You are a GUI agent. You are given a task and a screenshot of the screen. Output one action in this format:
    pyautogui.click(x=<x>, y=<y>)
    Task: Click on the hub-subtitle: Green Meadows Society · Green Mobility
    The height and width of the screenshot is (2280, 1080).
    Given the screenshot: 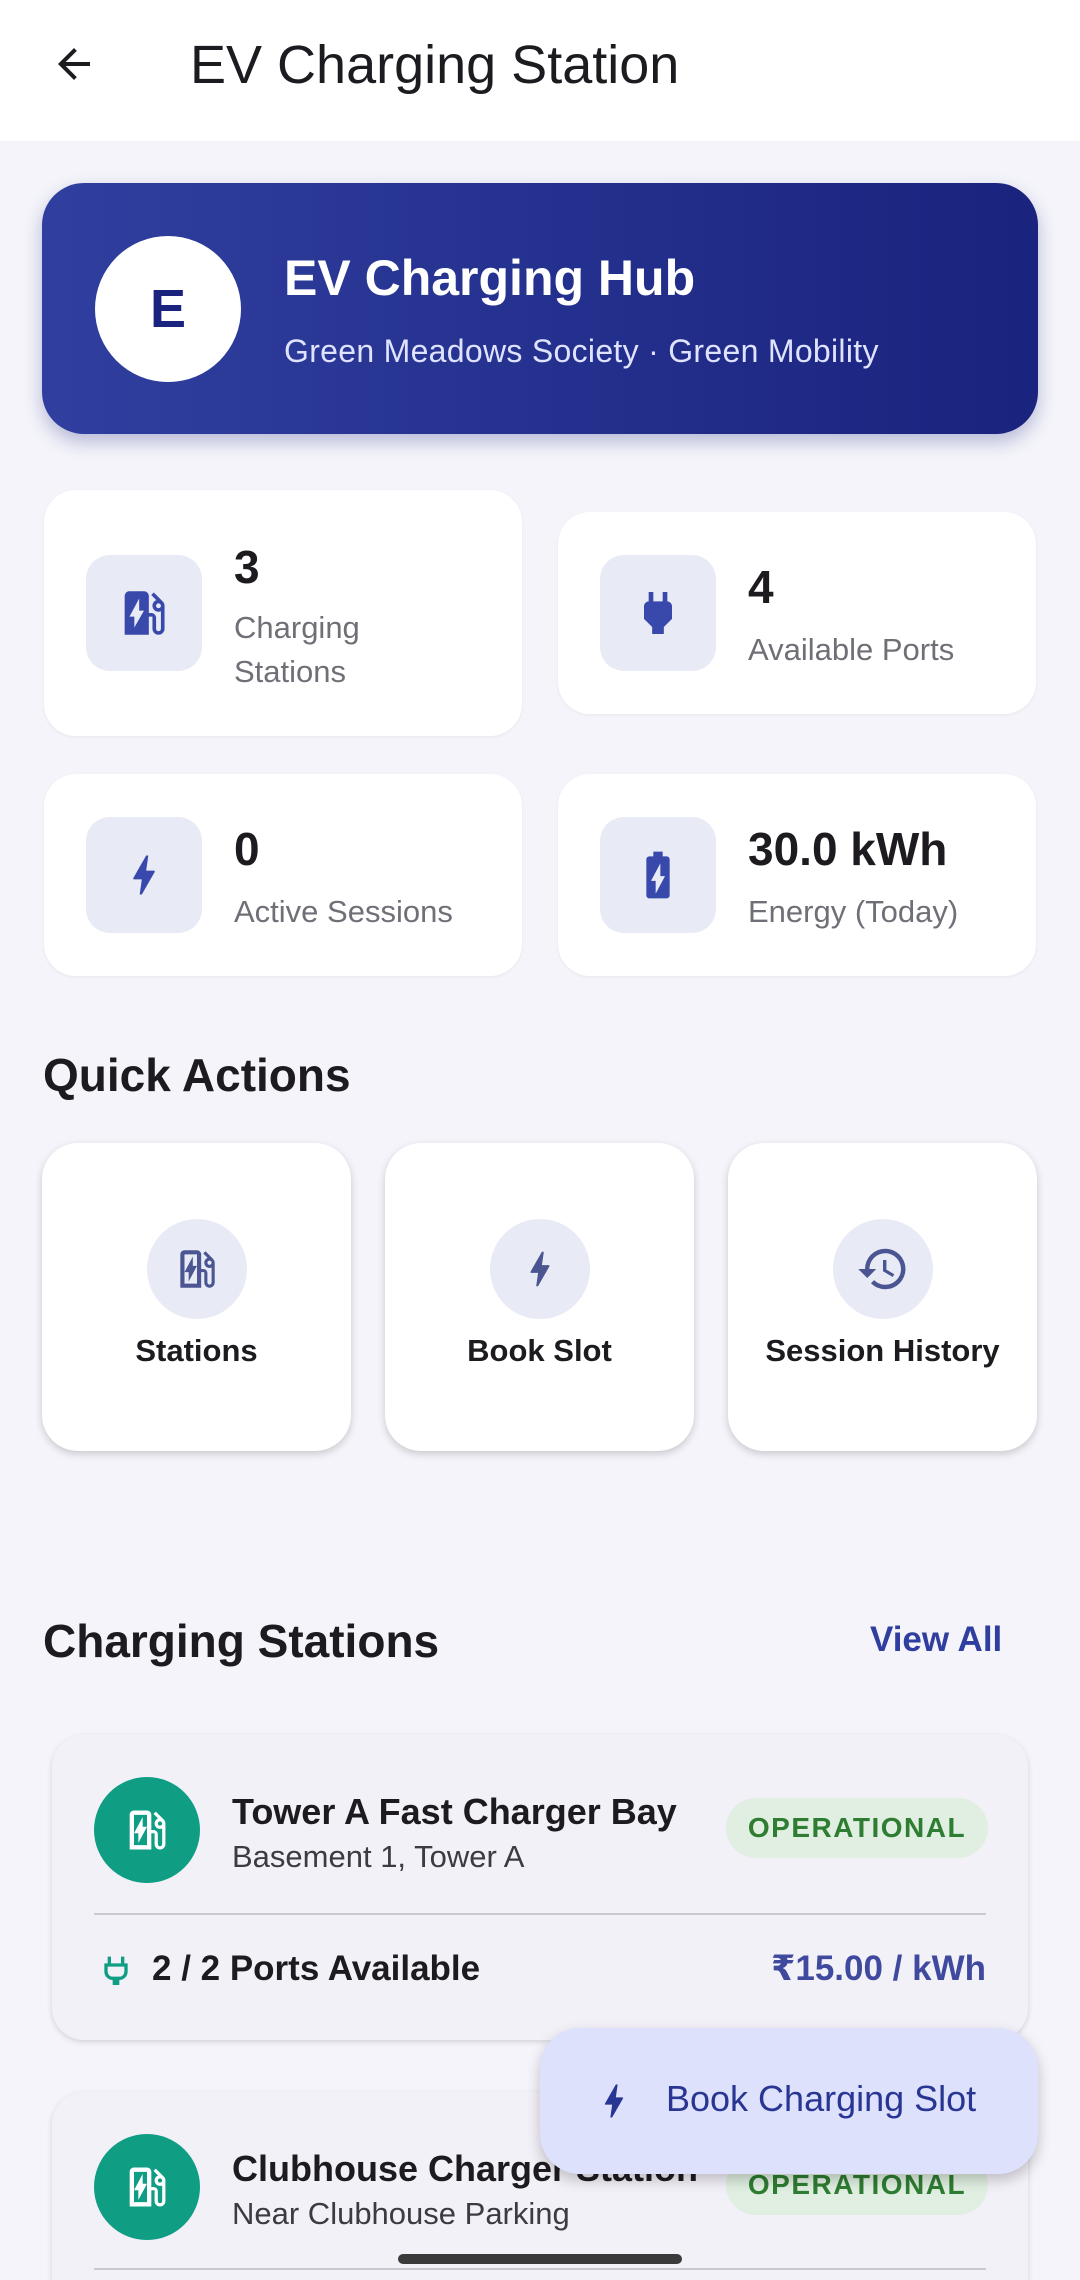 What is the action you would take?
    pyautogui.click(x=581, y=351)
    